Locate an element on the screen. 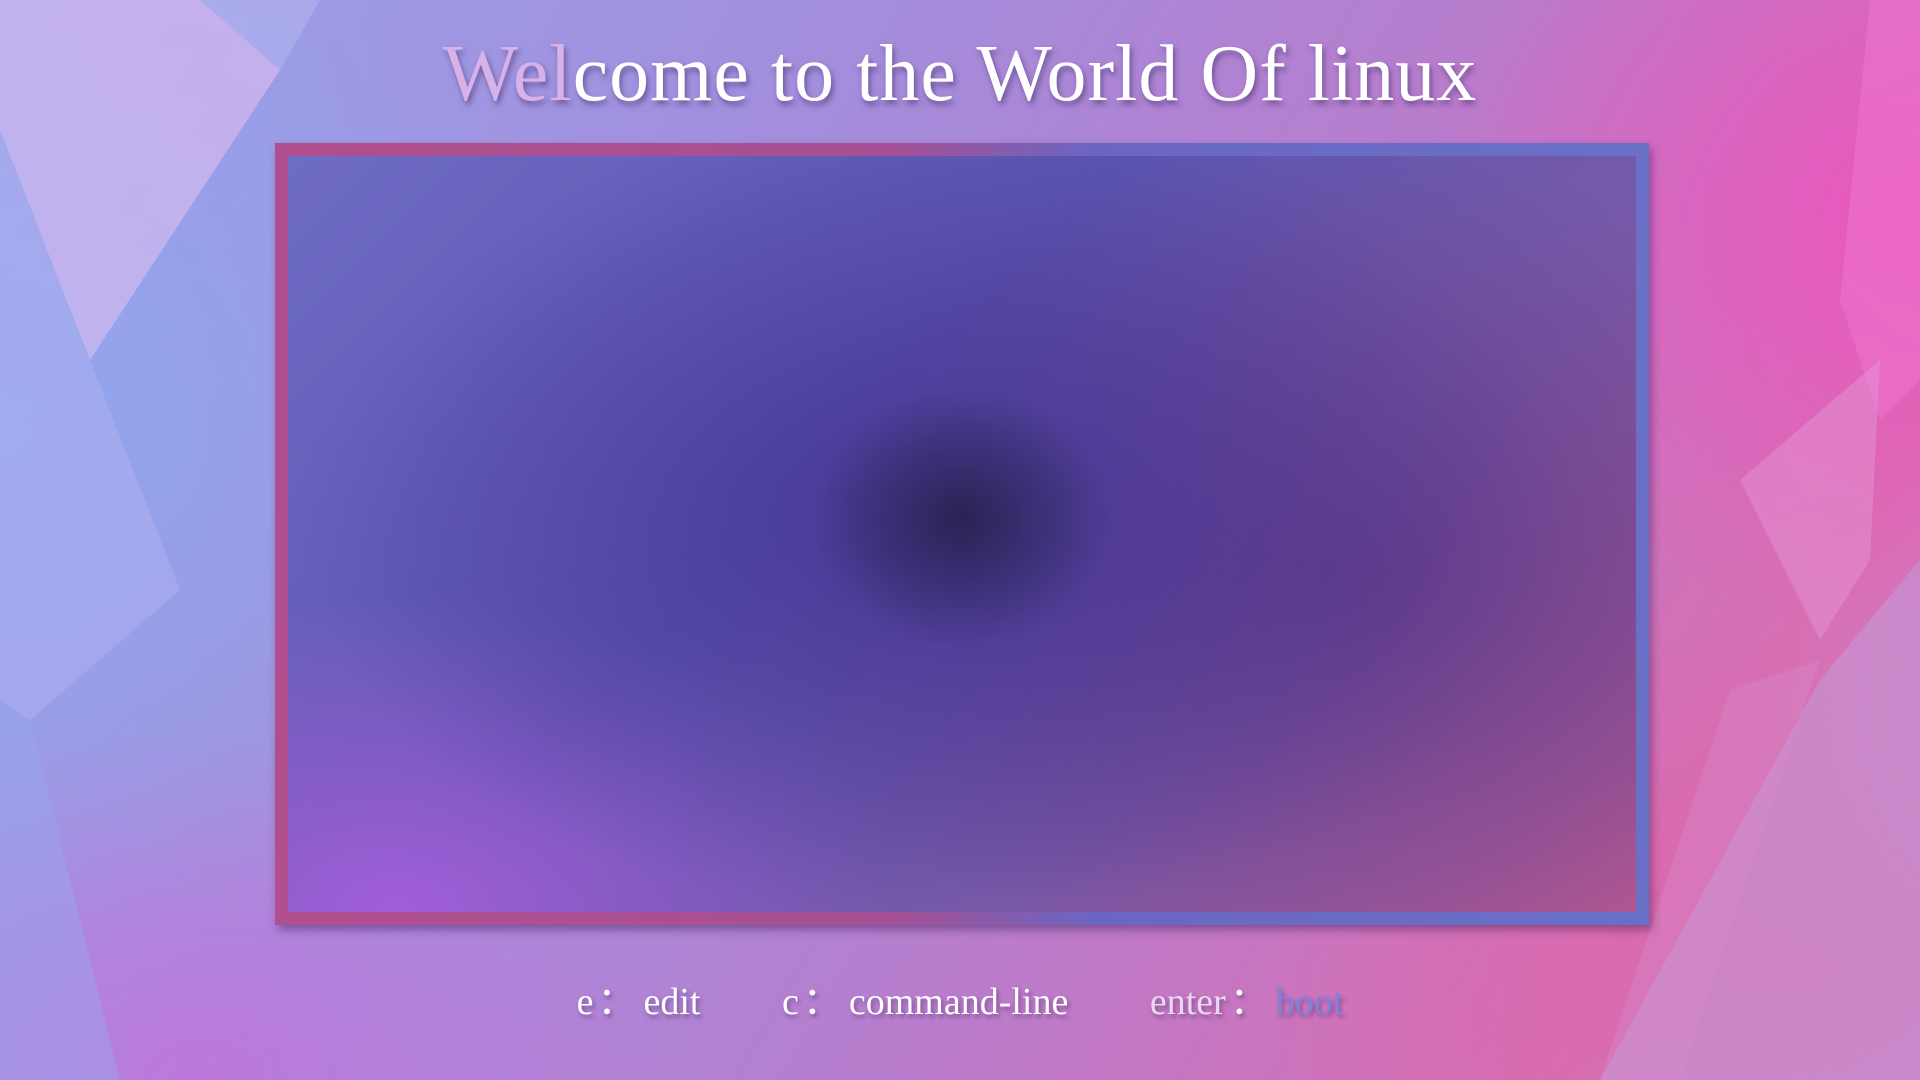 This screenshot has width=1920, height=1080. hint-boot: enter： boot is located at coordinates (1247, 1002).